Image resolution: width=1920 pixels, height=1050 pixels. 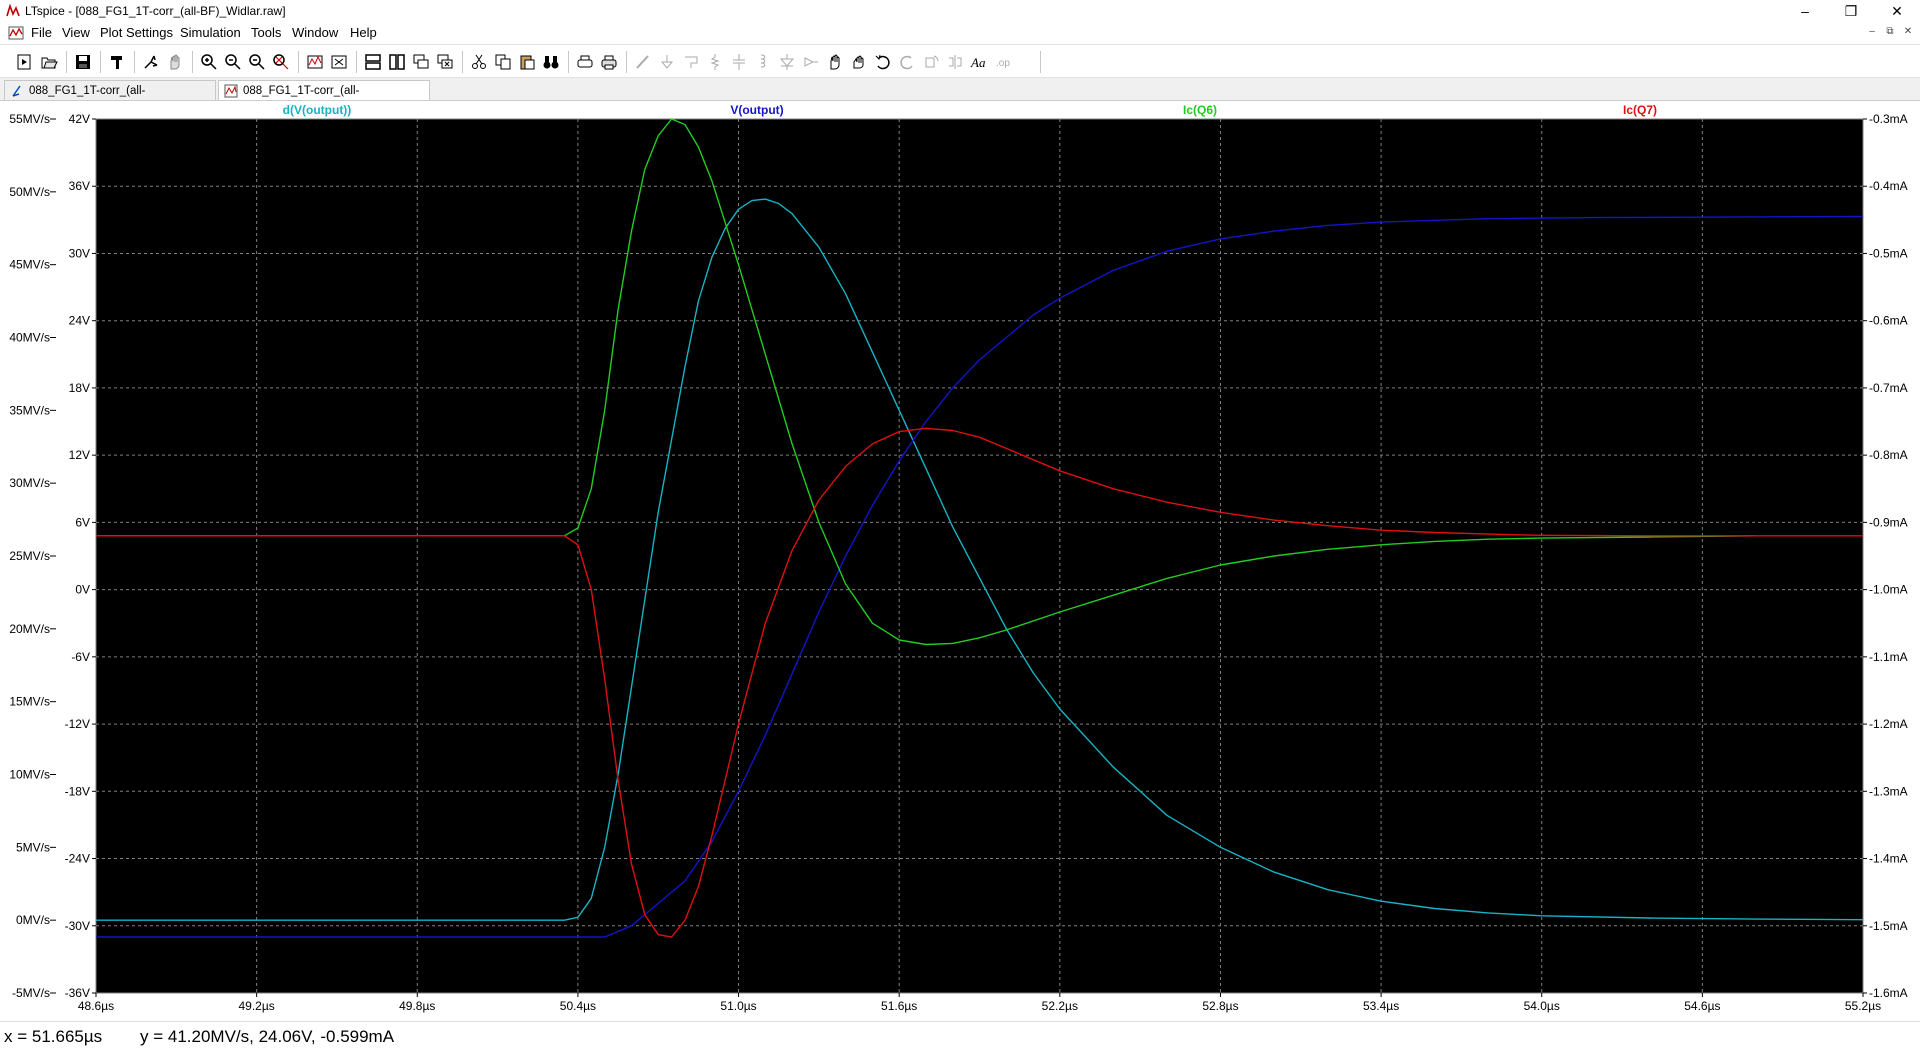 What do you see at coordinates (417, 1006) in the screenshot?
I see `x-tick-label: 49.8µs` at bounding box center [417, 1006].